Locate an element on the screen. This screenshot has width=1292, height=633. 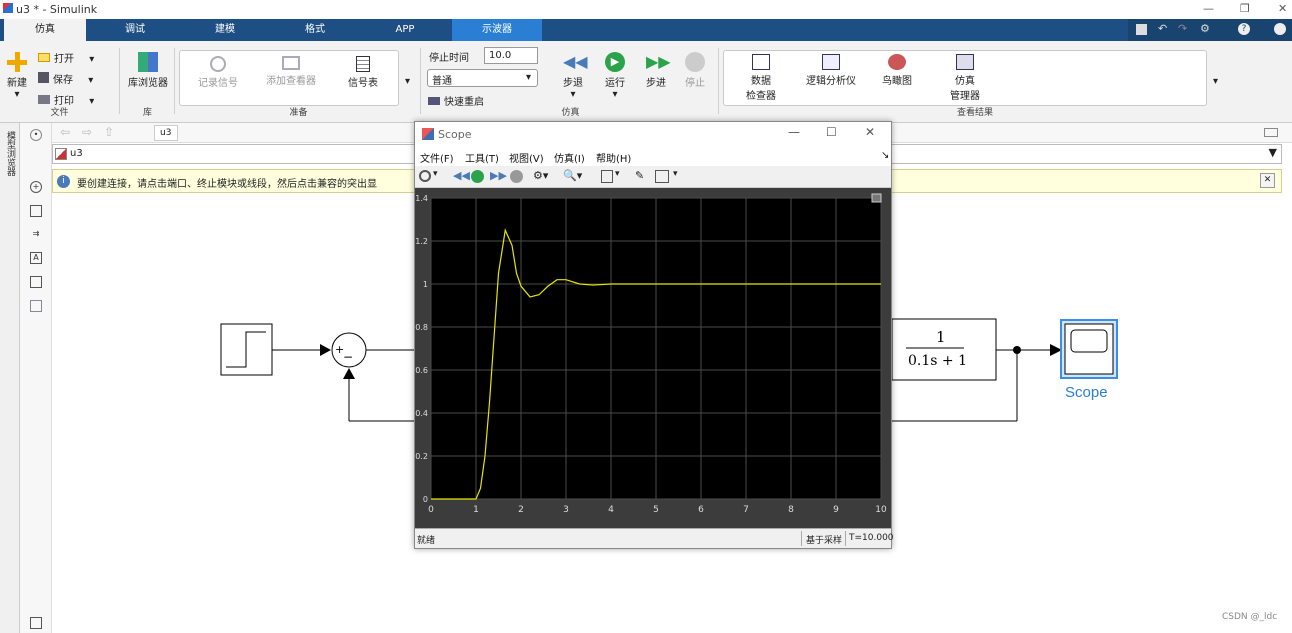
sim-manager-button: 仿真 管理器 is located at coordinates (965, 78).